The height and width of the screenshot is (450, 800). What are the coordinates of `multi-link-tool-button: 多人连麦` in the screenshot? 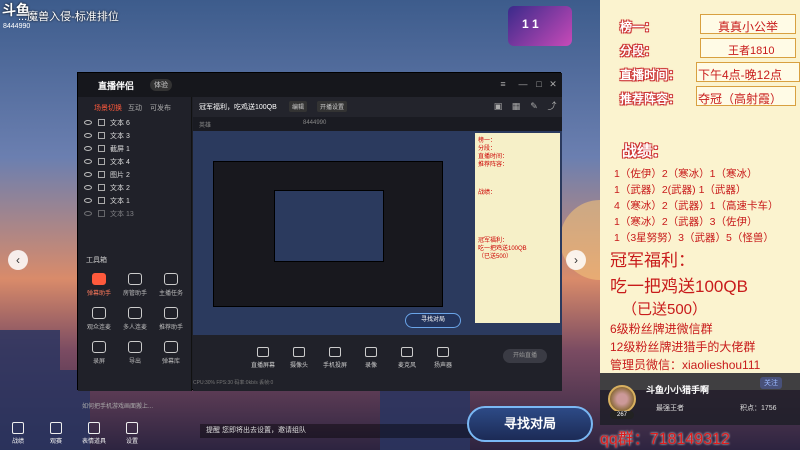 It's located at (135, 323).